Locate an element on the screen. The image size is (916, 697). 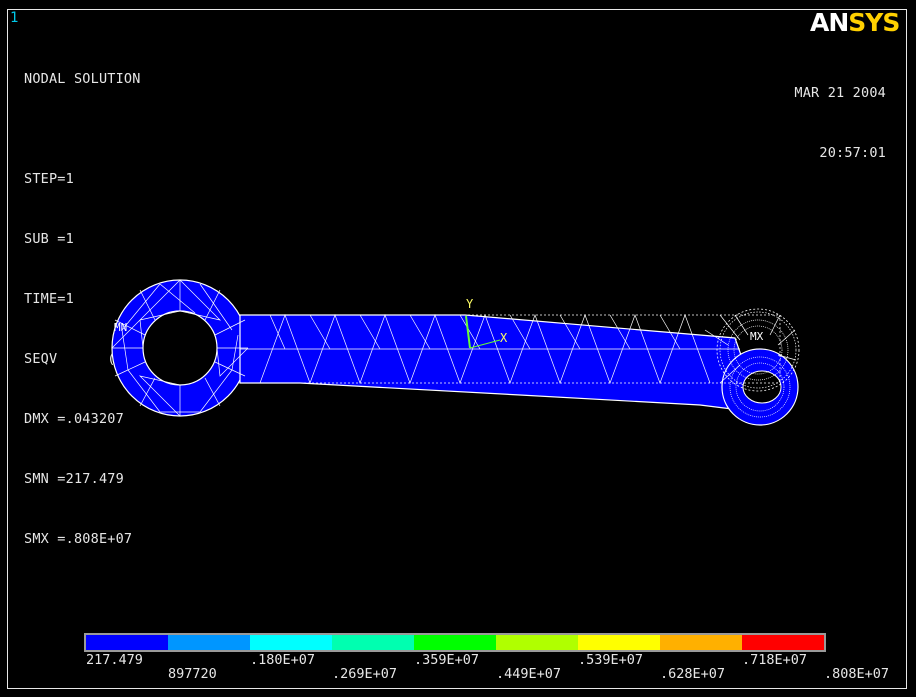
legend-label-upper-5: .718E+07 is located at coordinates (775, 660).